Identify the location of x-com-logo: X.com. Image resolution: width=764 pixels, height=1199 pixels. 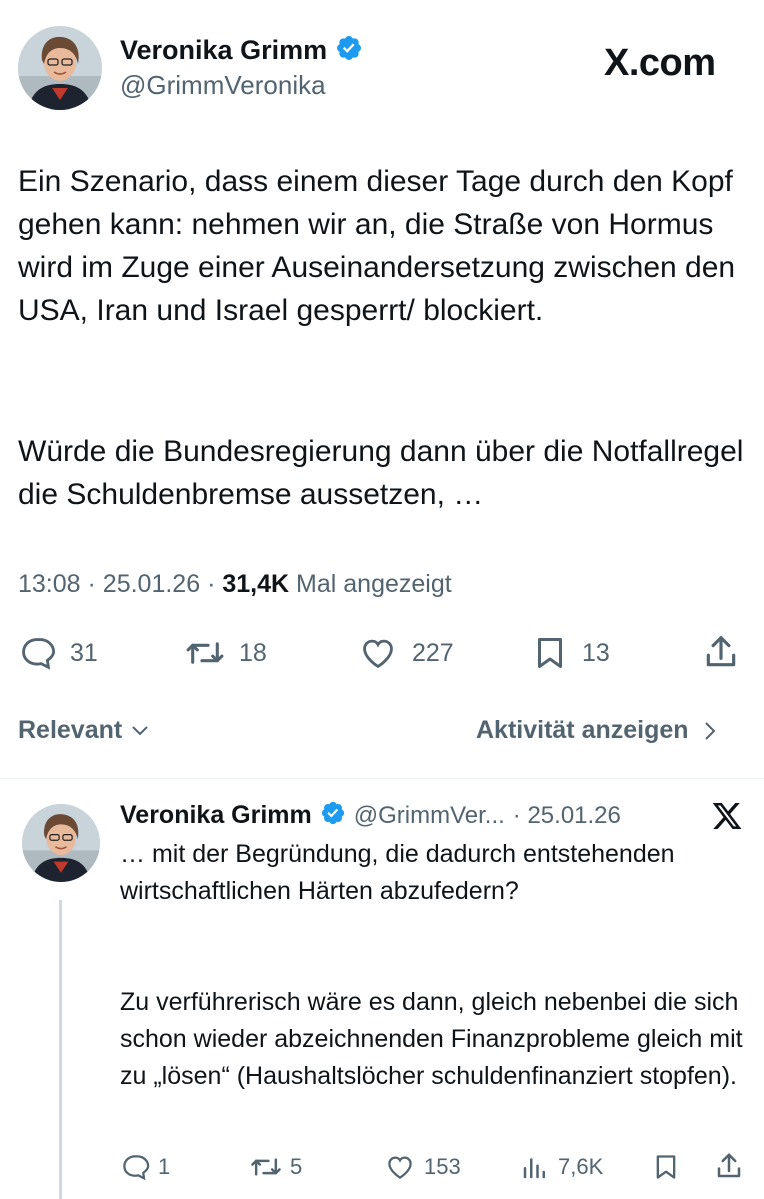
(660, 63).